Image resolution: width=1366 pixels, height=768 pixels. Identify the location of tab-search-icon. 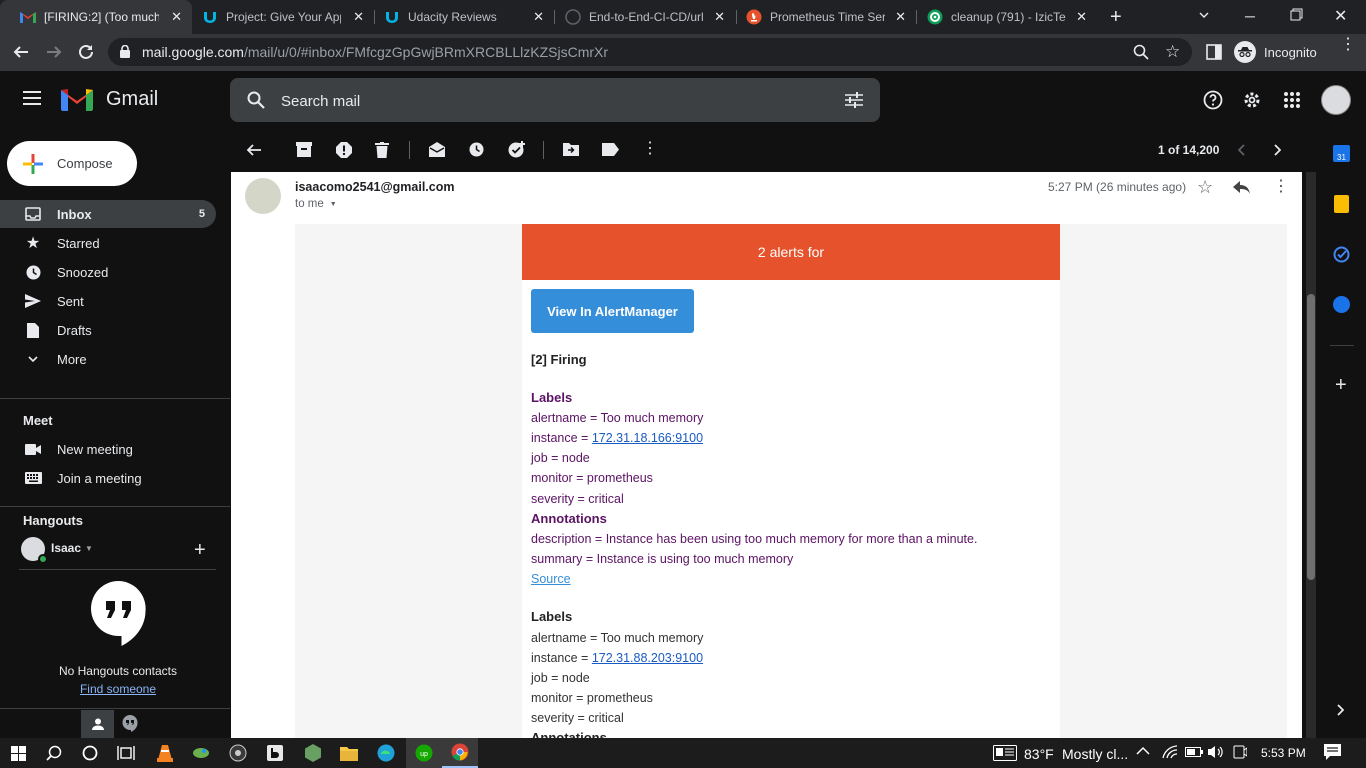
(1204, 15).